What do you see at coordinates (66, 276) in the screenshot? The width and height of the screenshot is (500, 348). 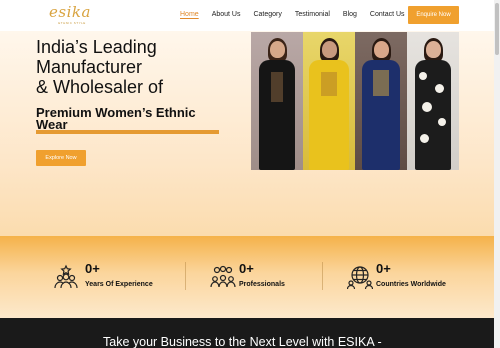 I see `people-star-icon` at bounding box center [66, 276].